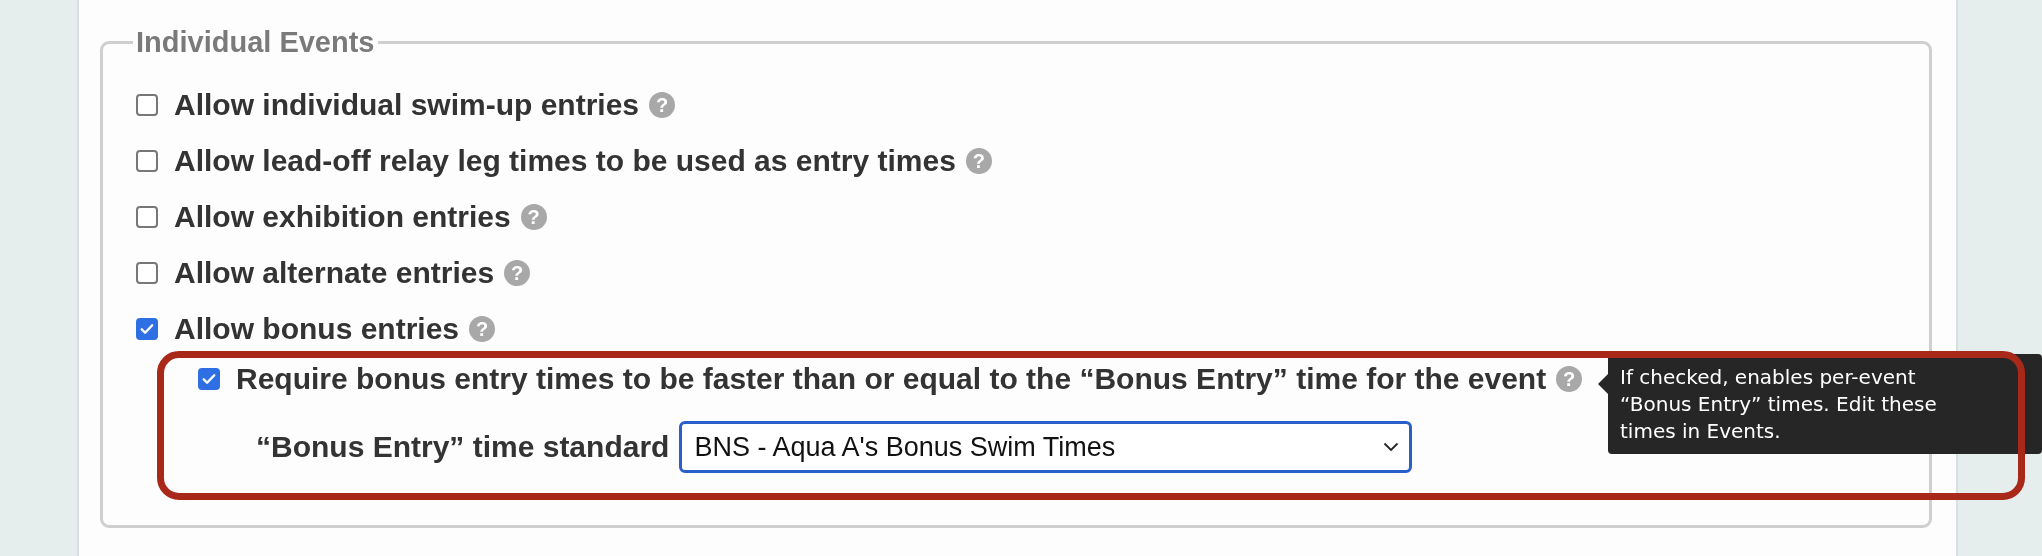 The height and width of the screenshot is (556, 2042). What do you see at coordinates (334, 273) in the screenshot?
I see `option-label: Allow alternate entries` at bounding box center [334, 273].